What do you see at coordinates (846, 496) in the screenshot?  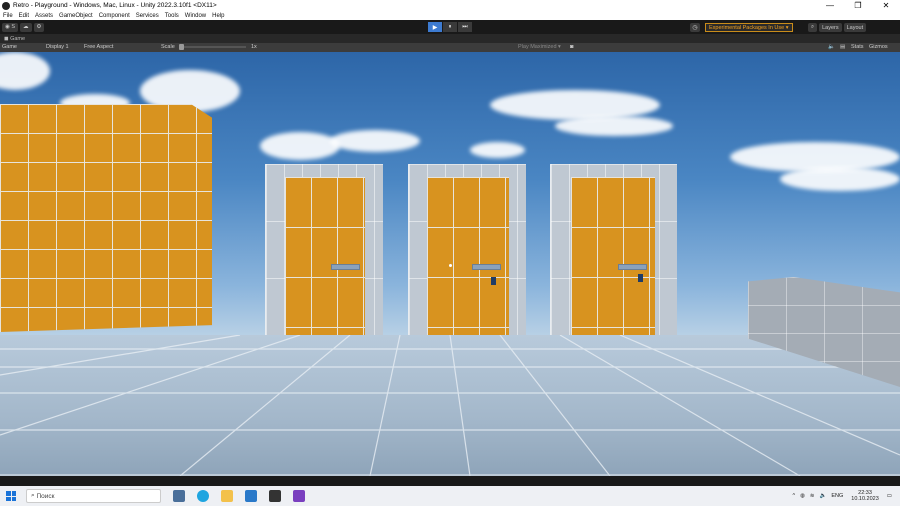 I see `system-tray: ^ ◍ ≋ 🔈 ENG 22:33 10.10.2023 ▭` at bounding box center [846, 496].